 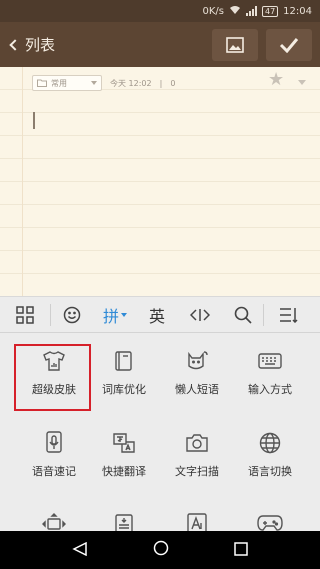 I want to click on microphone-icon, so click(x=54, y=443).